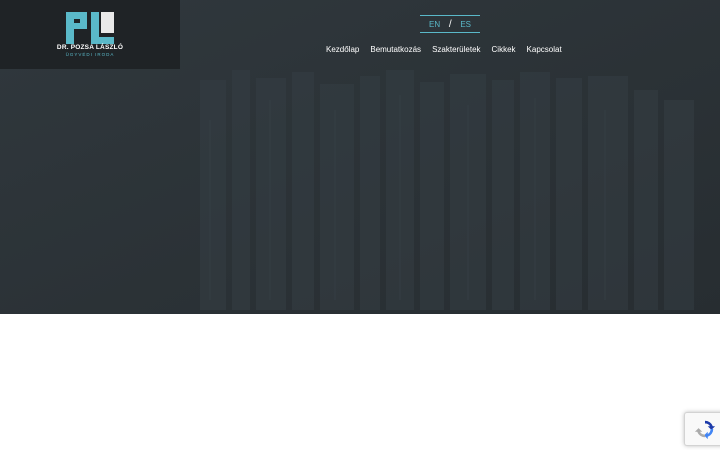  What do you see at coordinates (434, 24) in the screenshot?
I see `lang-en-link: EN` at bounding box center [434, 24].